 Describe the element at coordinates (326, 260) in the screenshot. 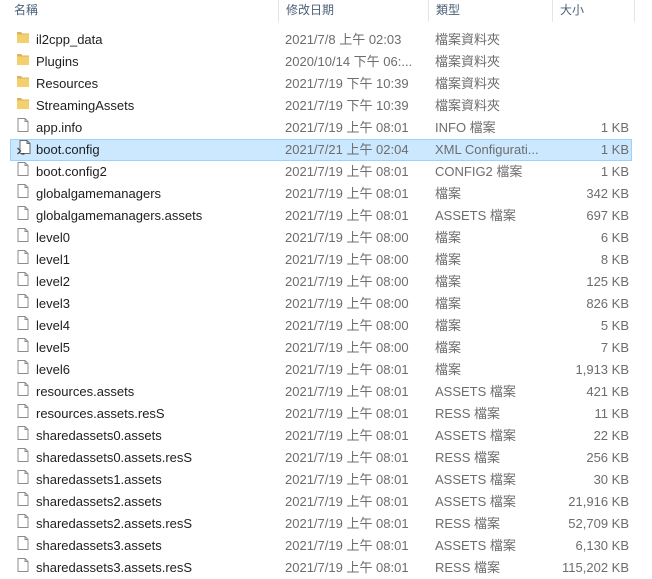

I see `file-row: level1 2021/7/19 上午 08:00 檔案 8 KB` at that location.